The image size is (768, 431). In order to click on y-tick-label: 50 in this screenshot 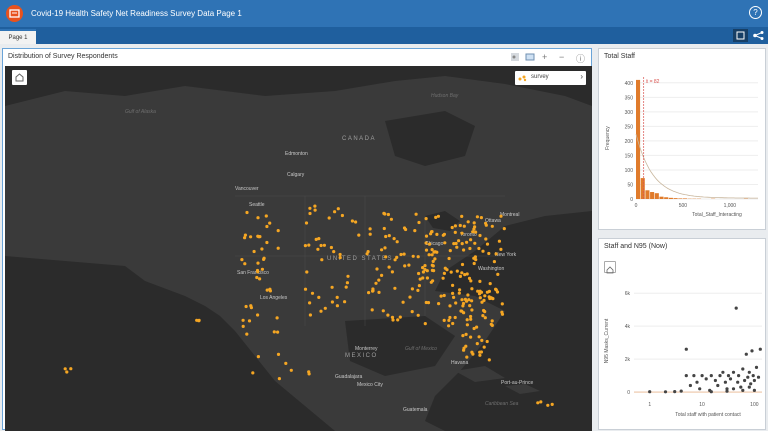, I will do `click(630, 185)`.